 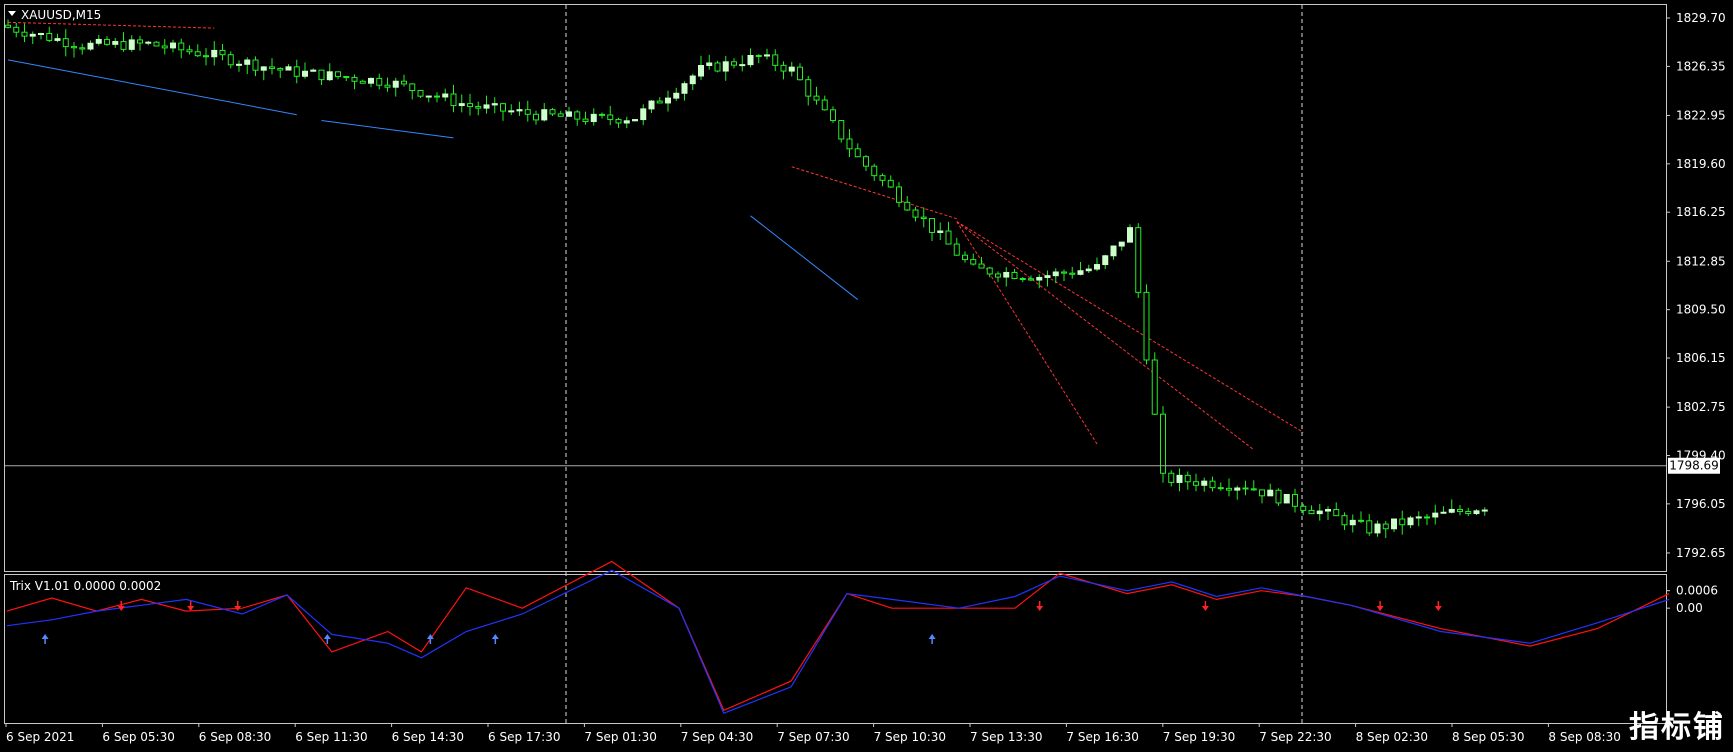 What do you see at coordinates (1488, 737) in the screenshot?
I see `time-tick-label: 8 Sep 05:30` at bounding box center [1488, 737].